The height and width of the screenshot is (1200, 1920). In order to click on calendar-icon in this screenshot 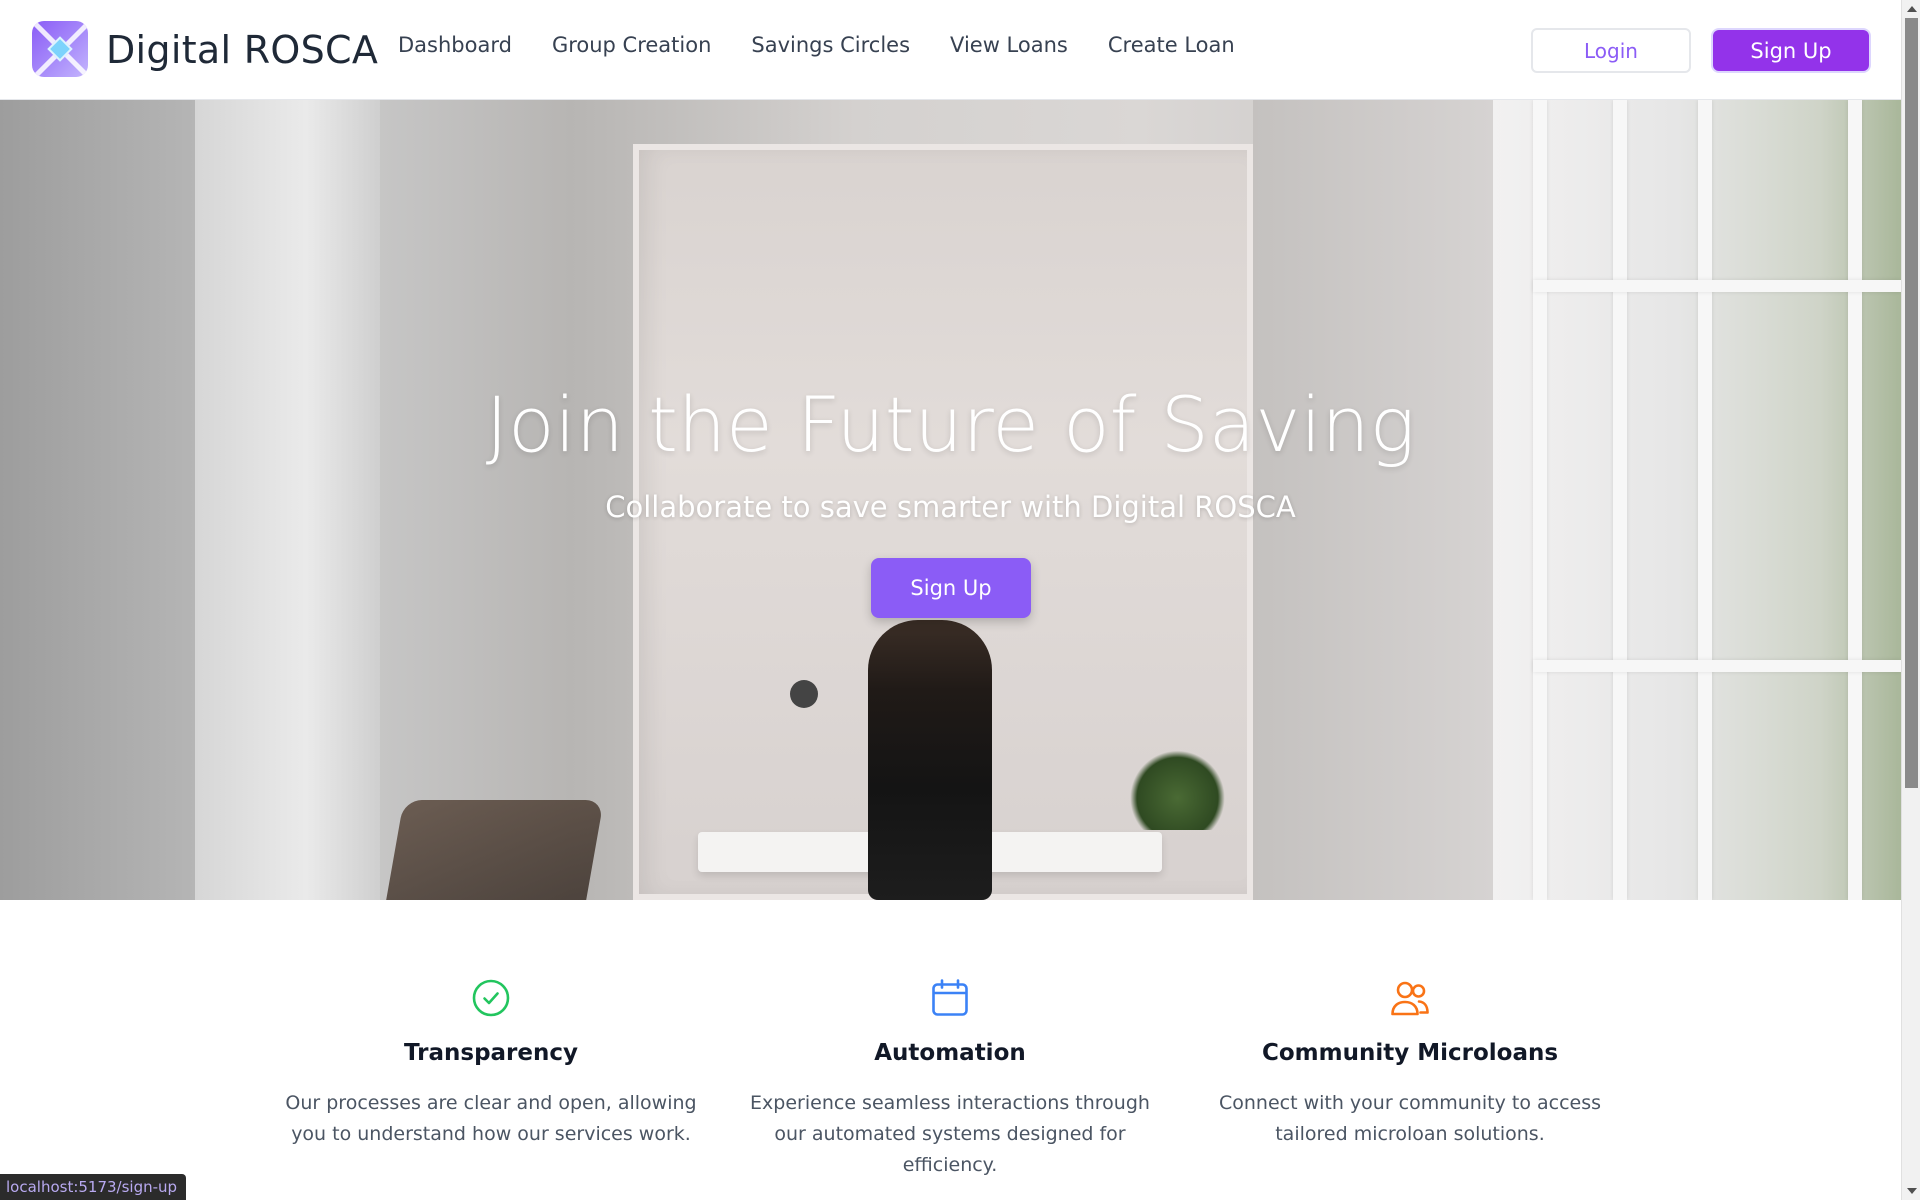, I will do `click(950, 997)`.